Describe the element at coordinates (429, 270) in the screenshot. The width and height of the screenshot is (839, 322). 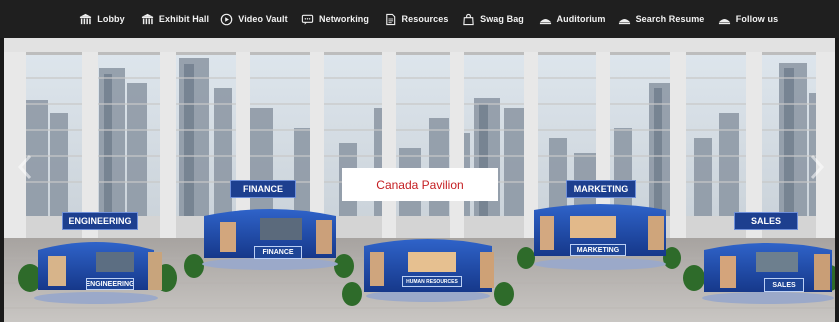
I see `booth-human-resources-structure` at that location.